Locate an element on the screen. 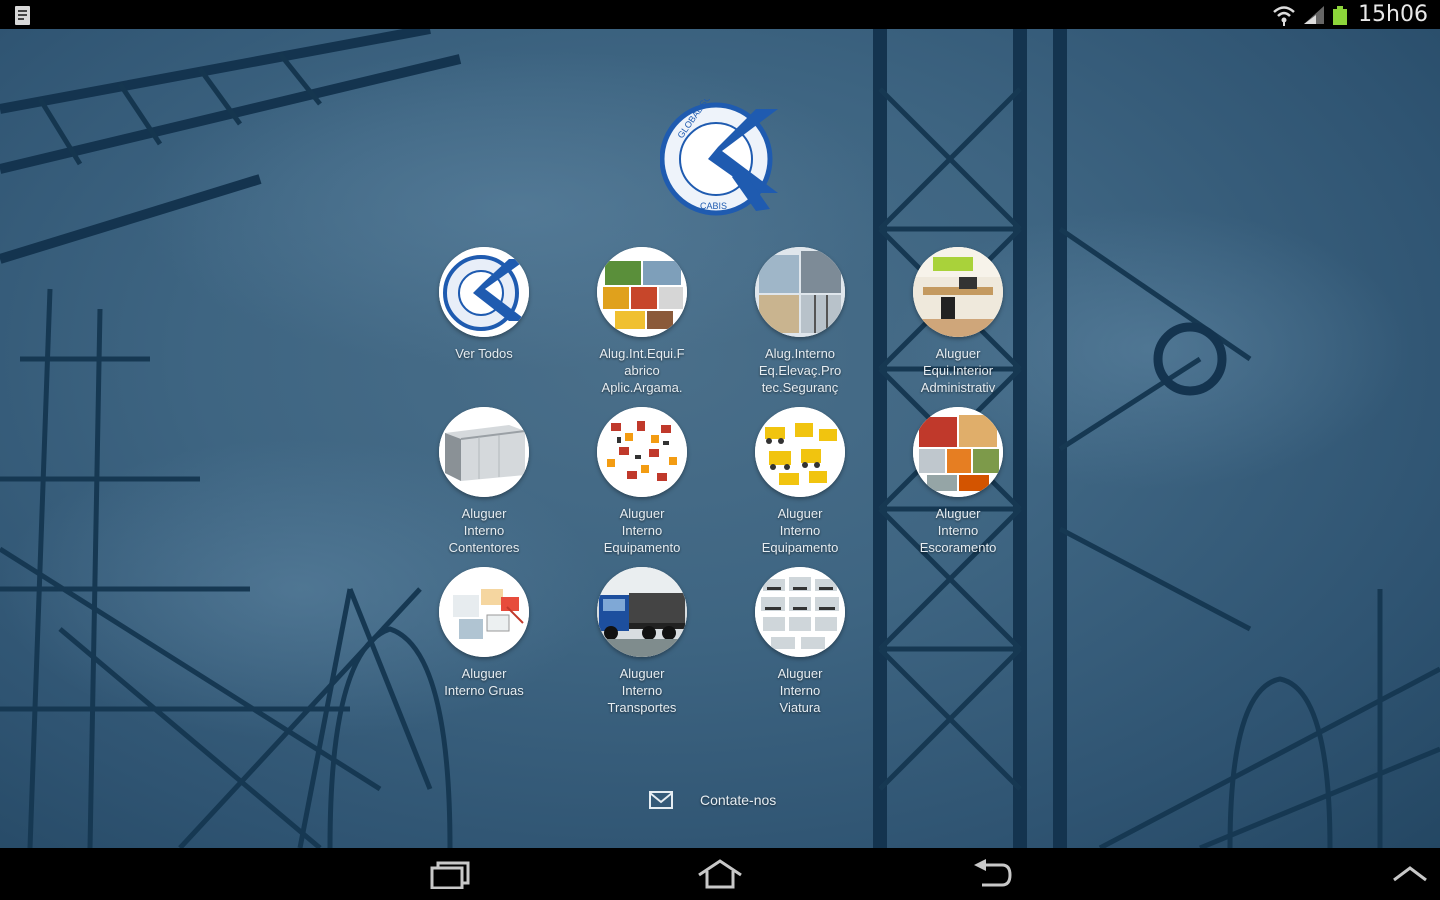 Image resolution: width=1440 pixels, height=900 pixels. notification-icon is located at coordinates (22, 15).